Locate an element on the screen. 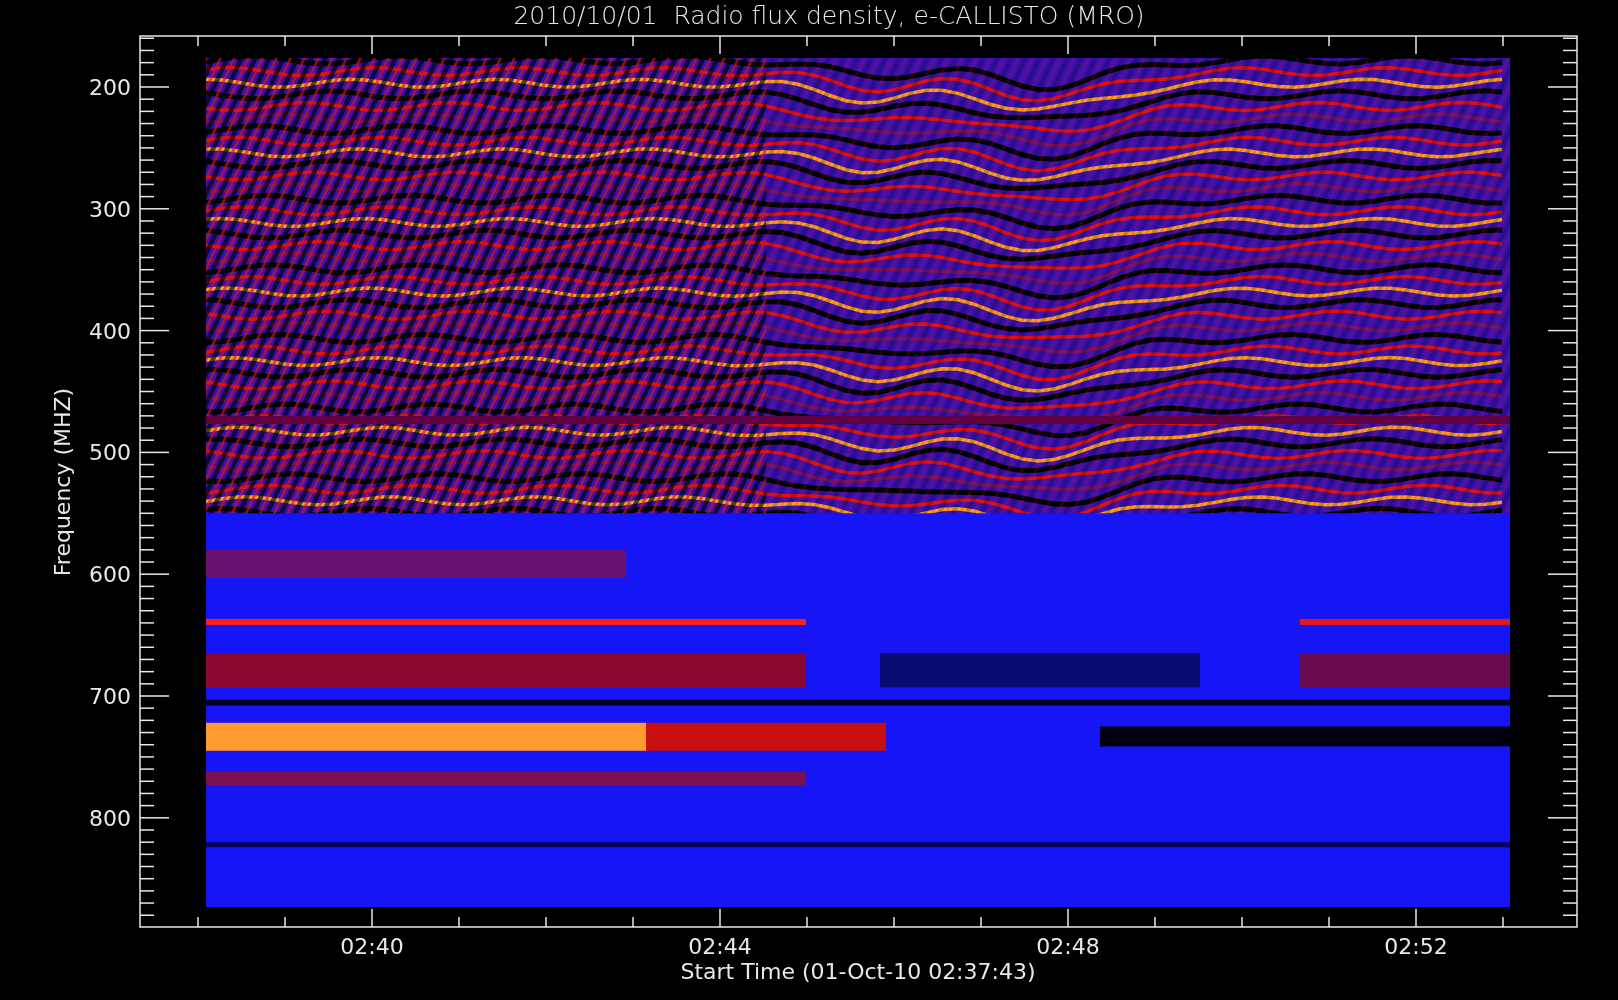 The height and width of the screenshot is (1000, 1618). axis-title: Frequency (MHZ) is located at coordinates (62, 482).